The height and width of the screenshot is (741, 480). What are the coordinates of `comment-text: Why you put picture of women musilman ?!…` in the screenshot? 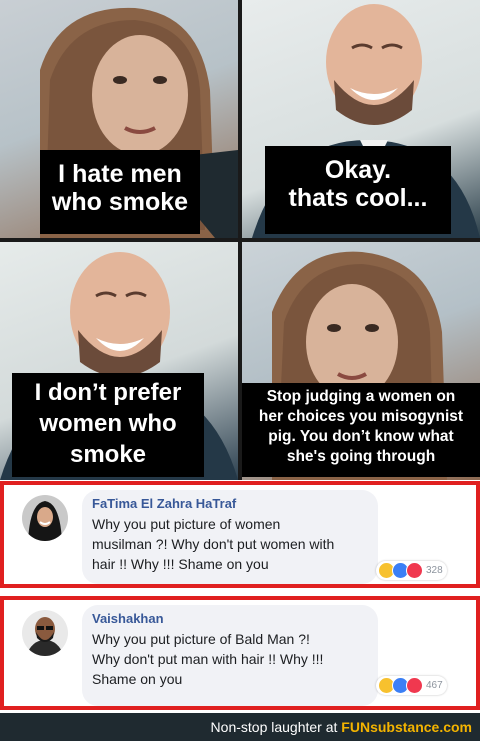 It's located at (213, 544).